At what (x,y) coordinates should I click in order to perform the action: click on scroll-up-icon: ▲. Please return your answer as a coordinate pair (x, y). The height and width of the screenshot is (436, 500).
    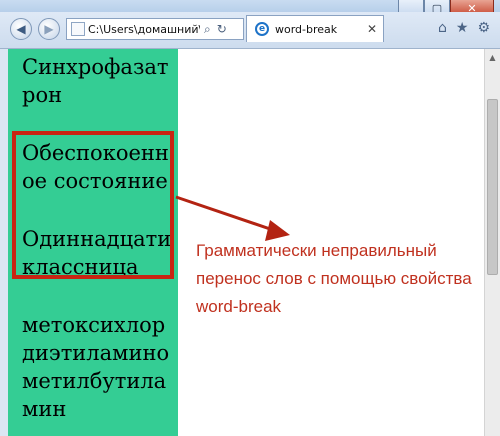
    Looking at the image, I should click on (492, 57).